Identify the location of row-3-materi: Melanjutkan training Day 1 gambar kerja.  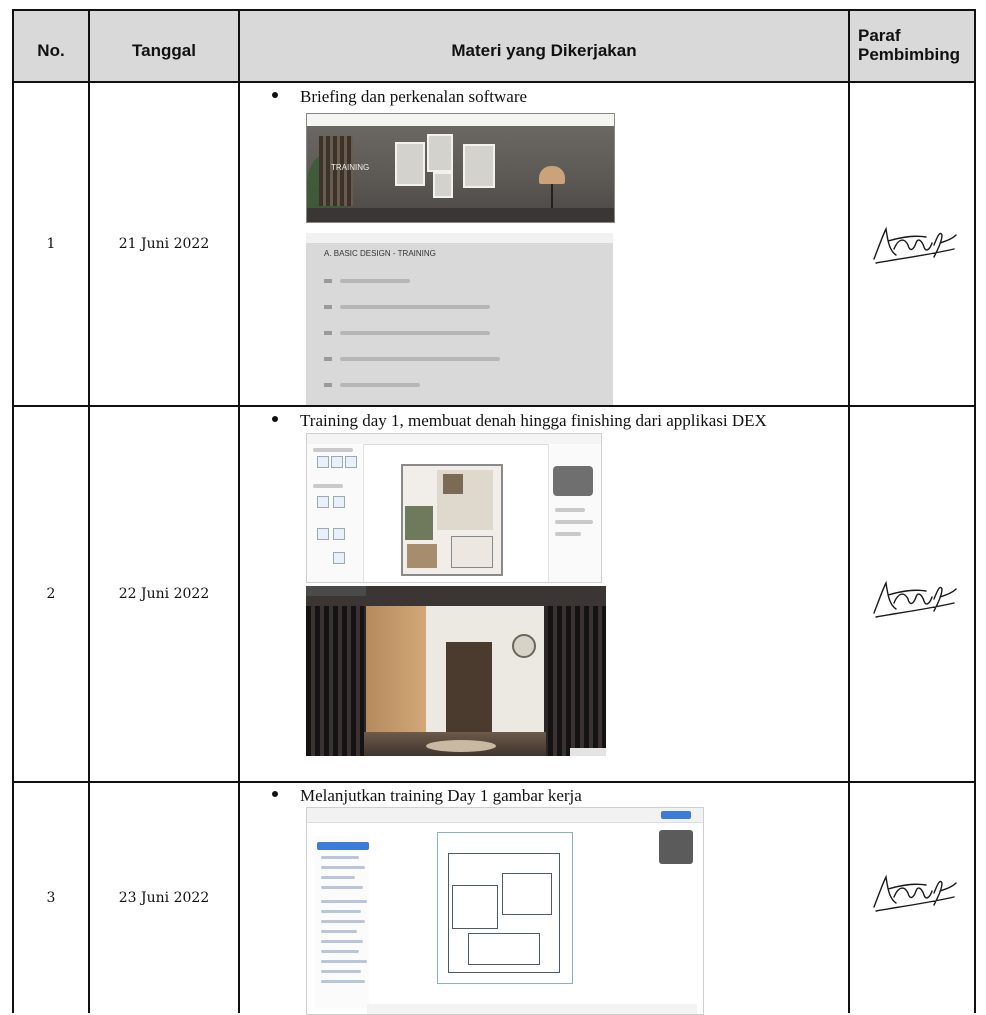
(427, 796).